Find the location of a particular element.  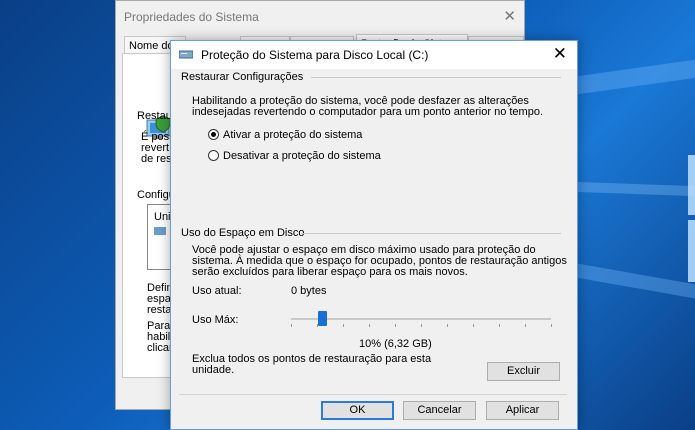

desc-text: resta is located at coordinates (159, 310).